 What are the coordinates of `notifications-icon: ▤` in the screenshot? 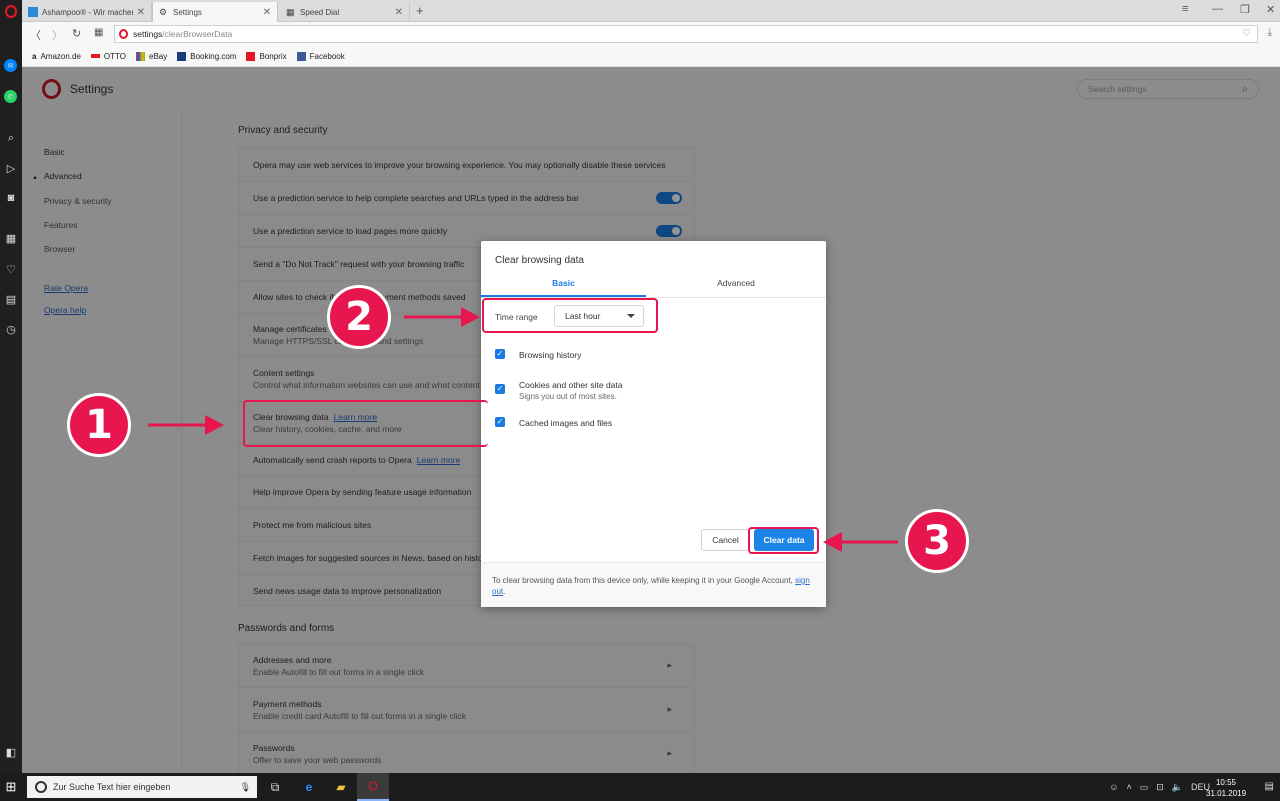 It's located at (1269, 786).